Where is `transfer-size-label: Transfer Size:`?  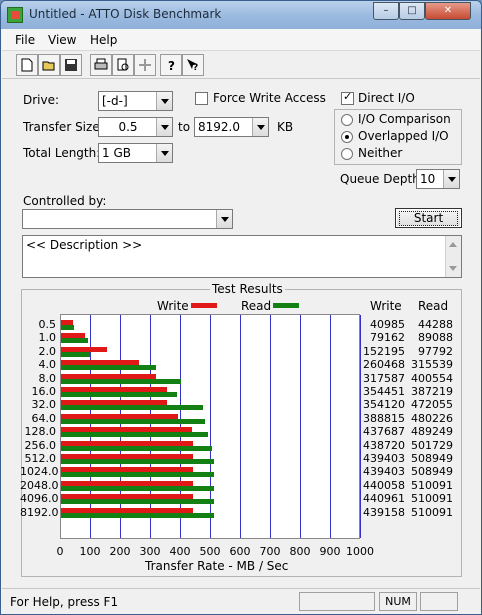
transfer-size-label: Transfer Size: is located at coordinates (63, 127).